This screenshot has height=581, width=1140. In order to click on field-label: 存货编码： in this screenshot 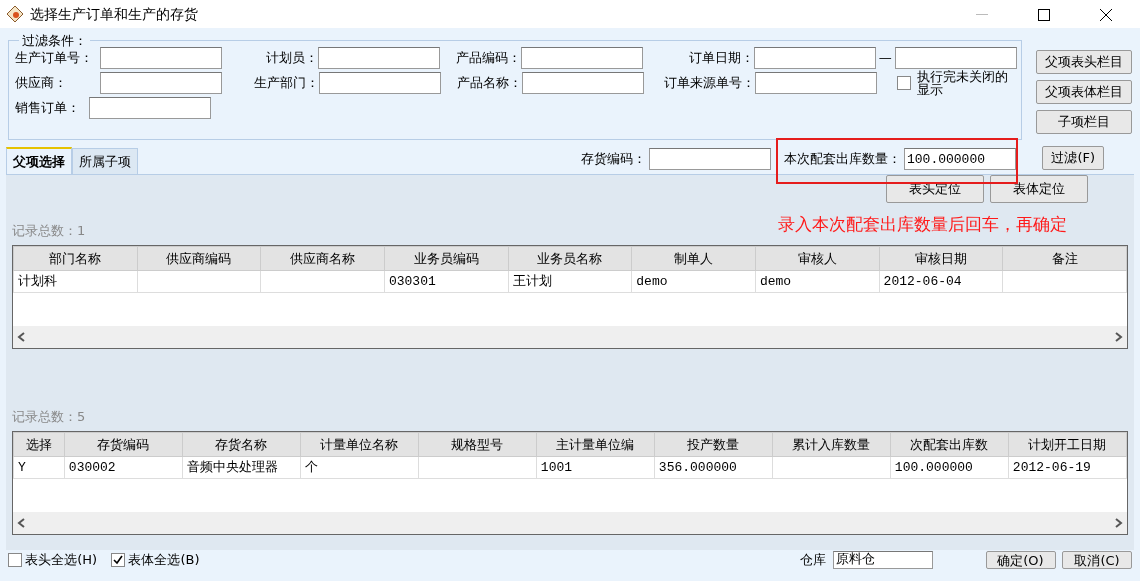, I will do `click(613, 159)`.